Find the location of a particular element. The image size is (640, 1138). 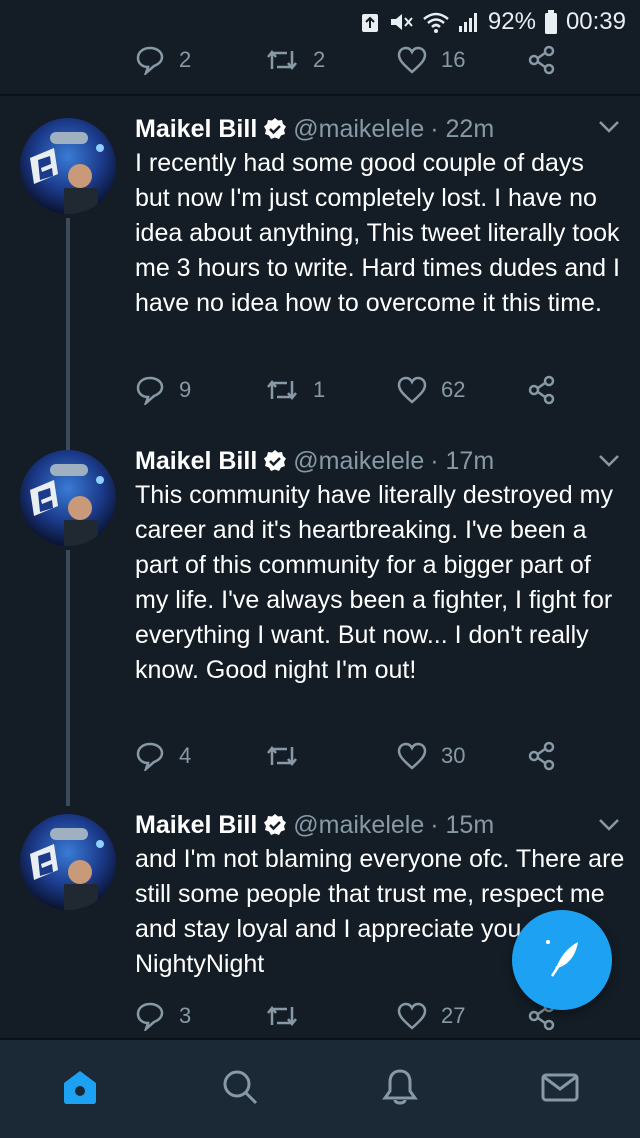

like-button: 27 is located at coordinates (431, 1016).